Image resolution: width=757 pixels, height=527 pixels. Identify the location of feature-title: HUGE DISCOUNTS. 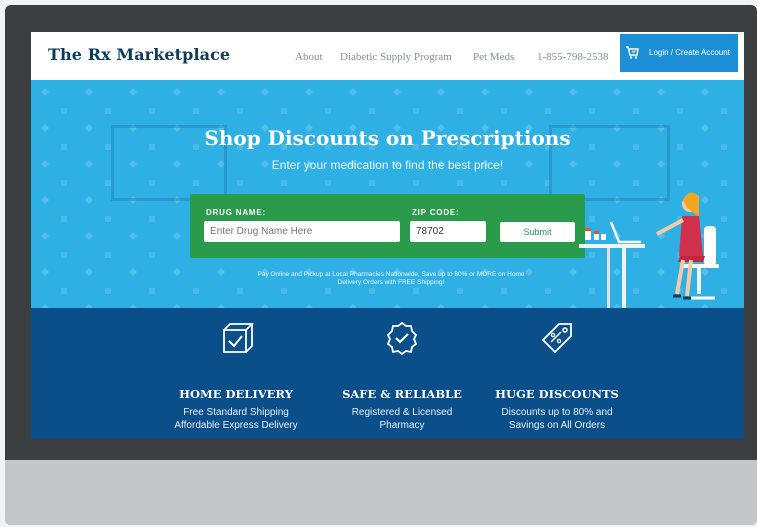
(557, 394).